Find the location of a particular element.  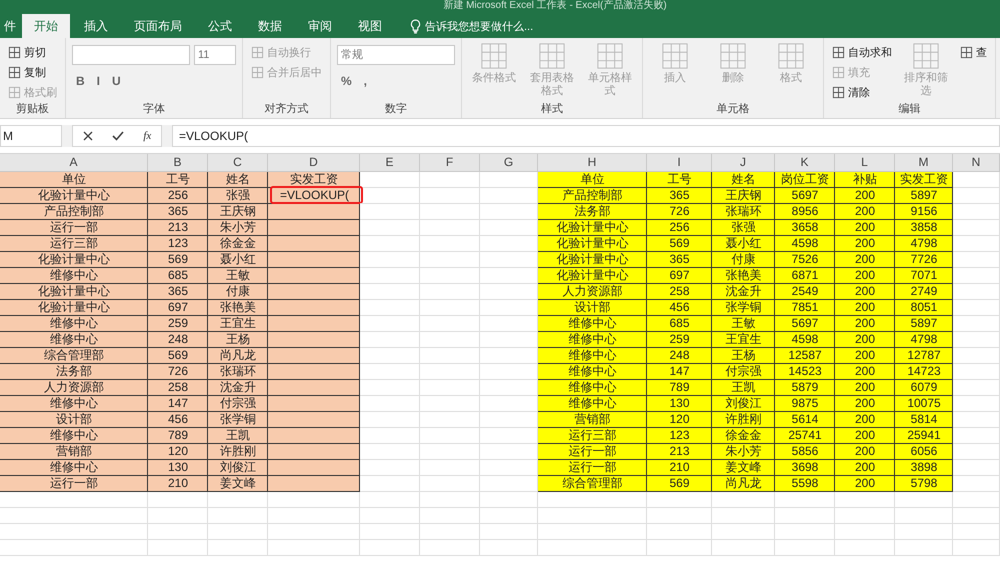

ribbon-tab: 数据 is located at coordinates (270, 26).